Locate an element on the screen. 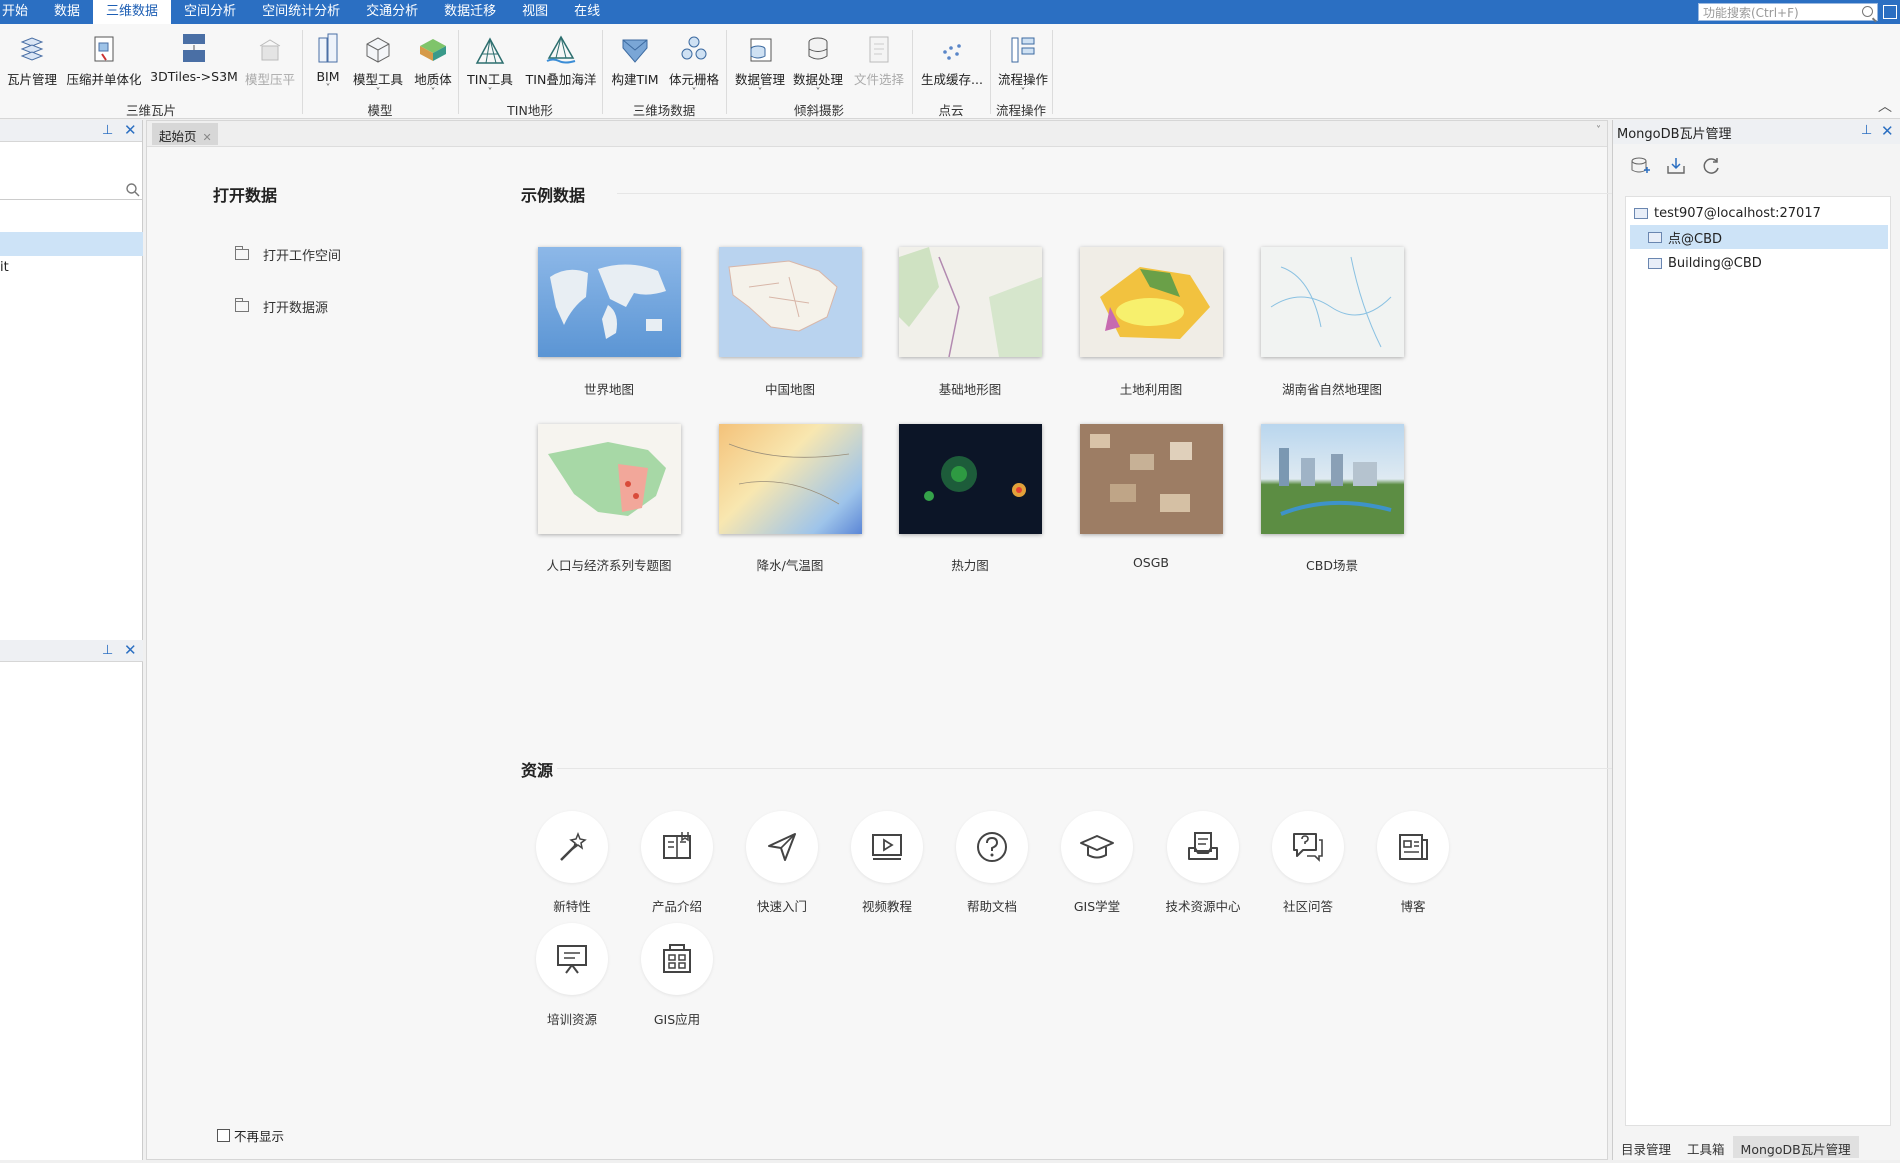 Image resolution: width=1900 pixels, height=1163 pixels. resource-blog is located at coordinates (1413, 847).